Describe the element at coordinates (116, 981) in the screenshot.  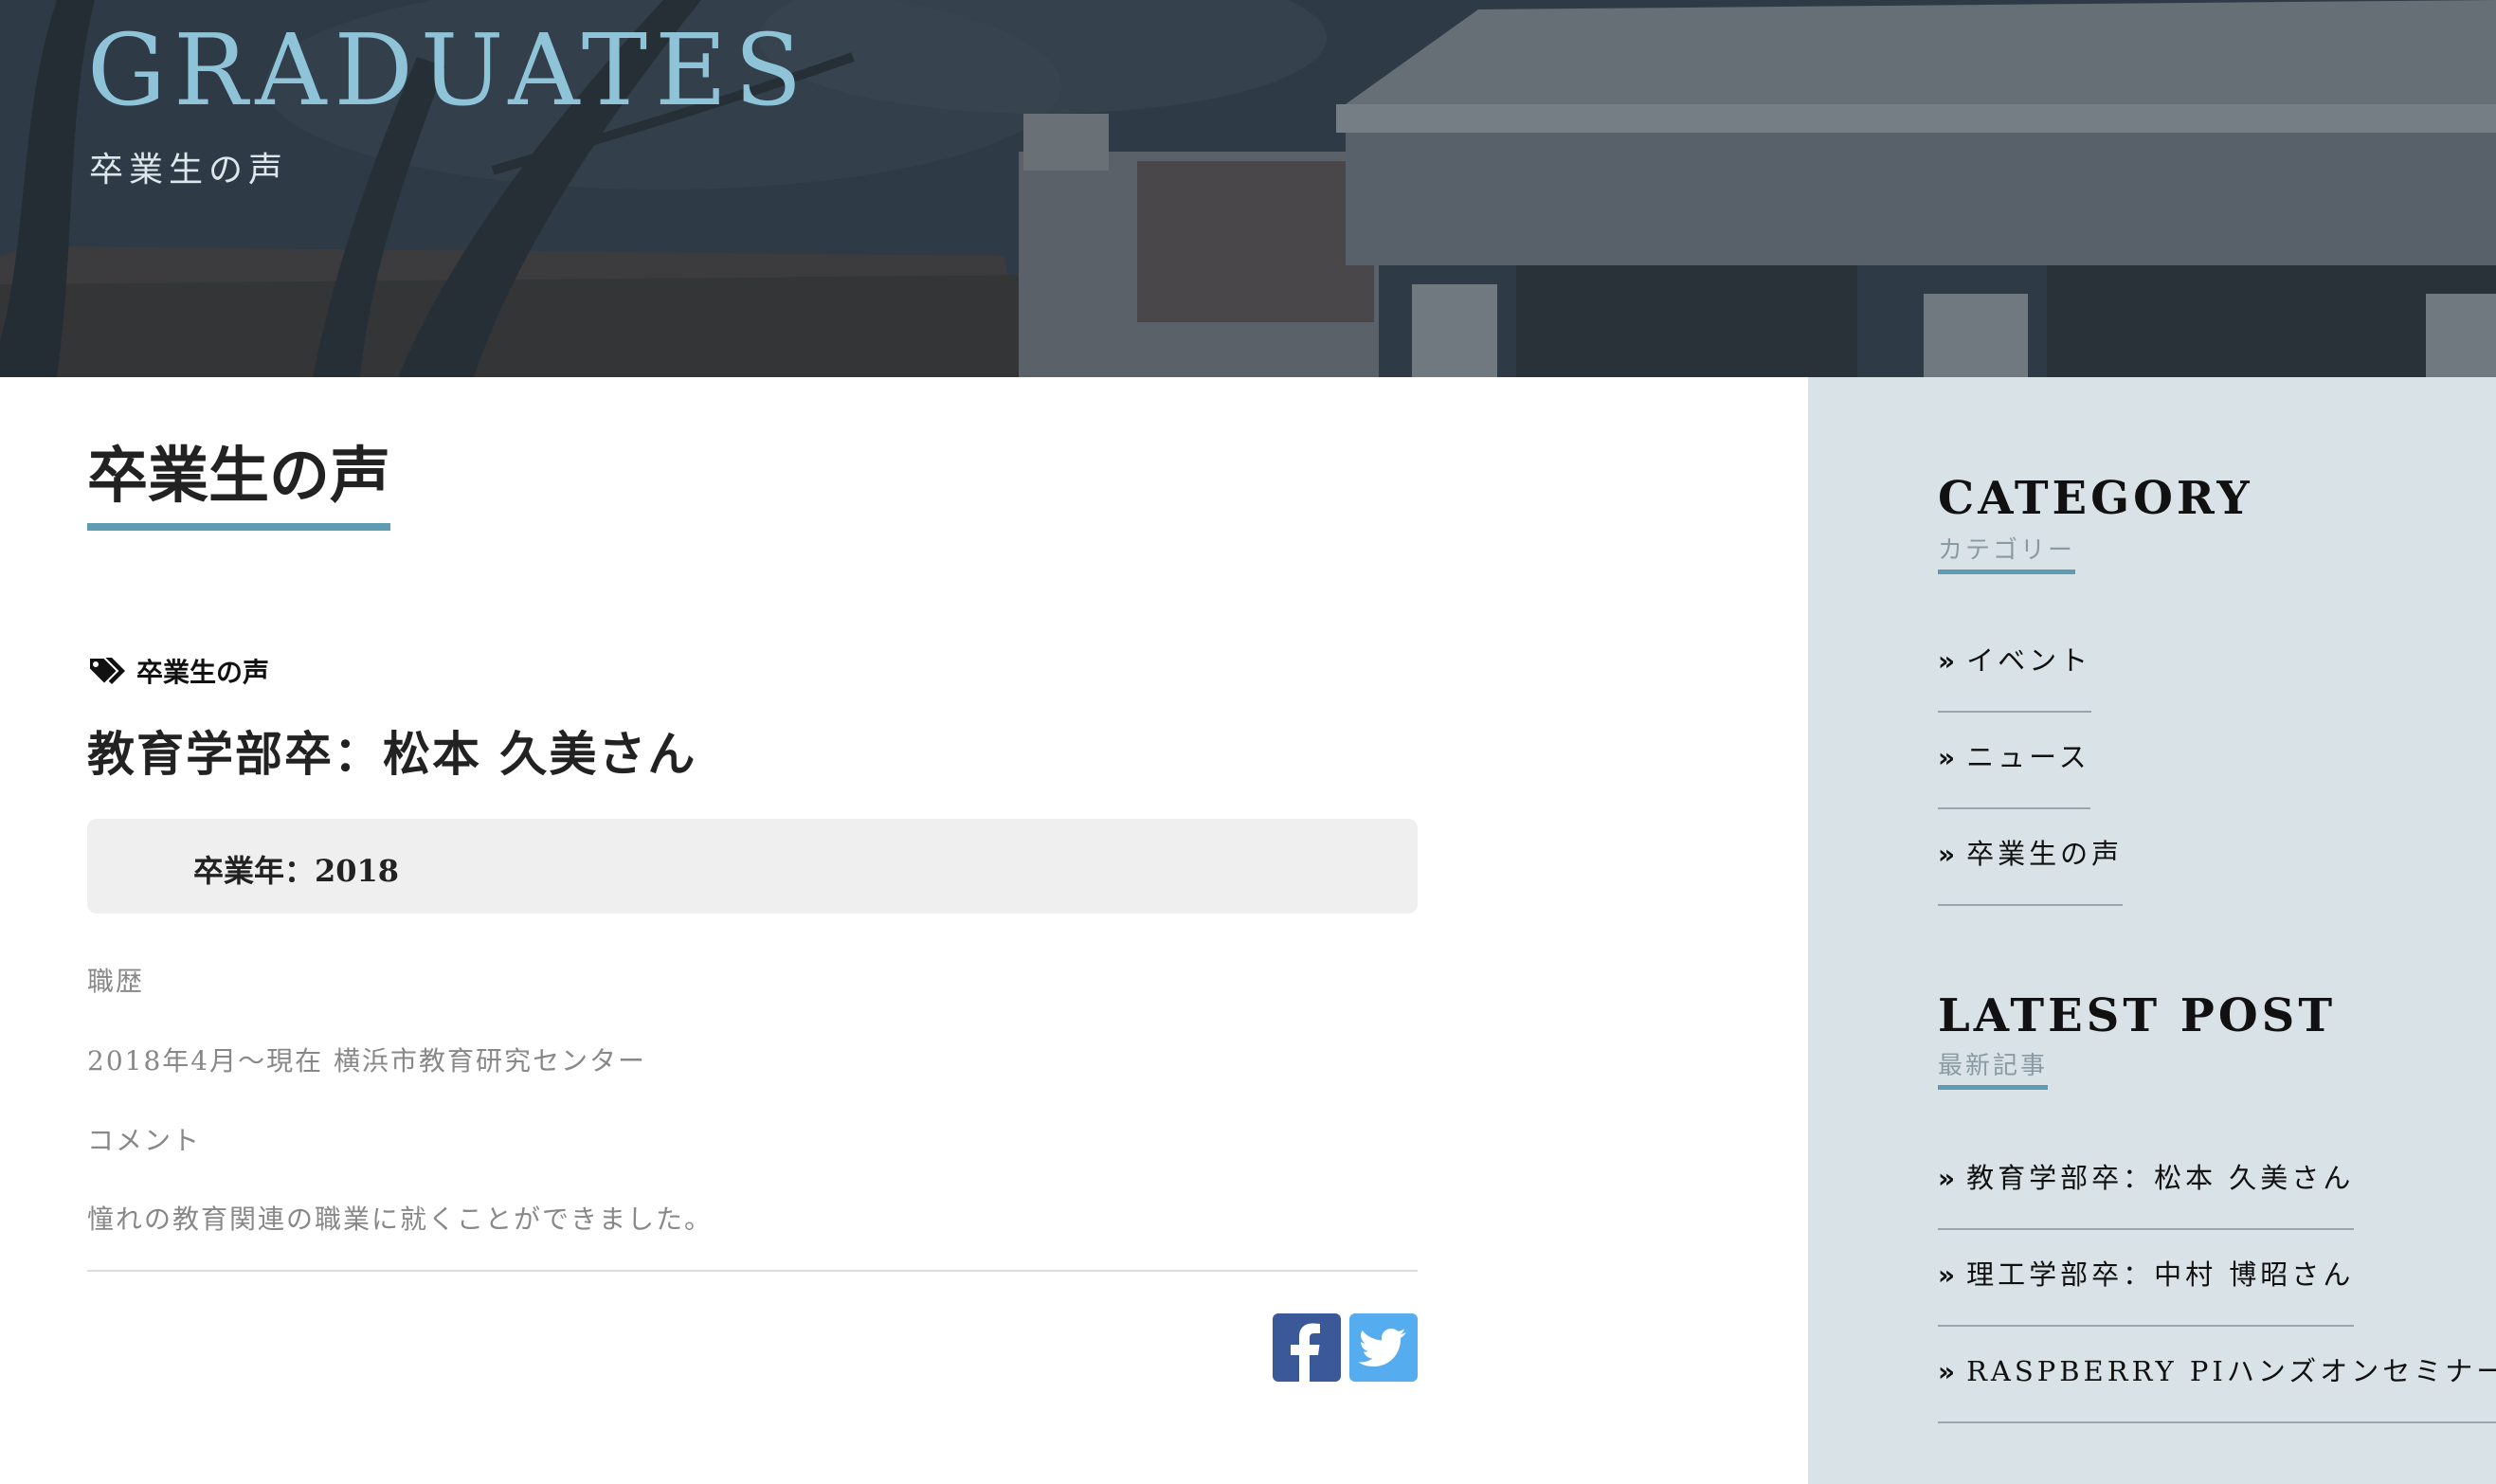
I see `post-paragraph-career-heading: 職歴` at that location.